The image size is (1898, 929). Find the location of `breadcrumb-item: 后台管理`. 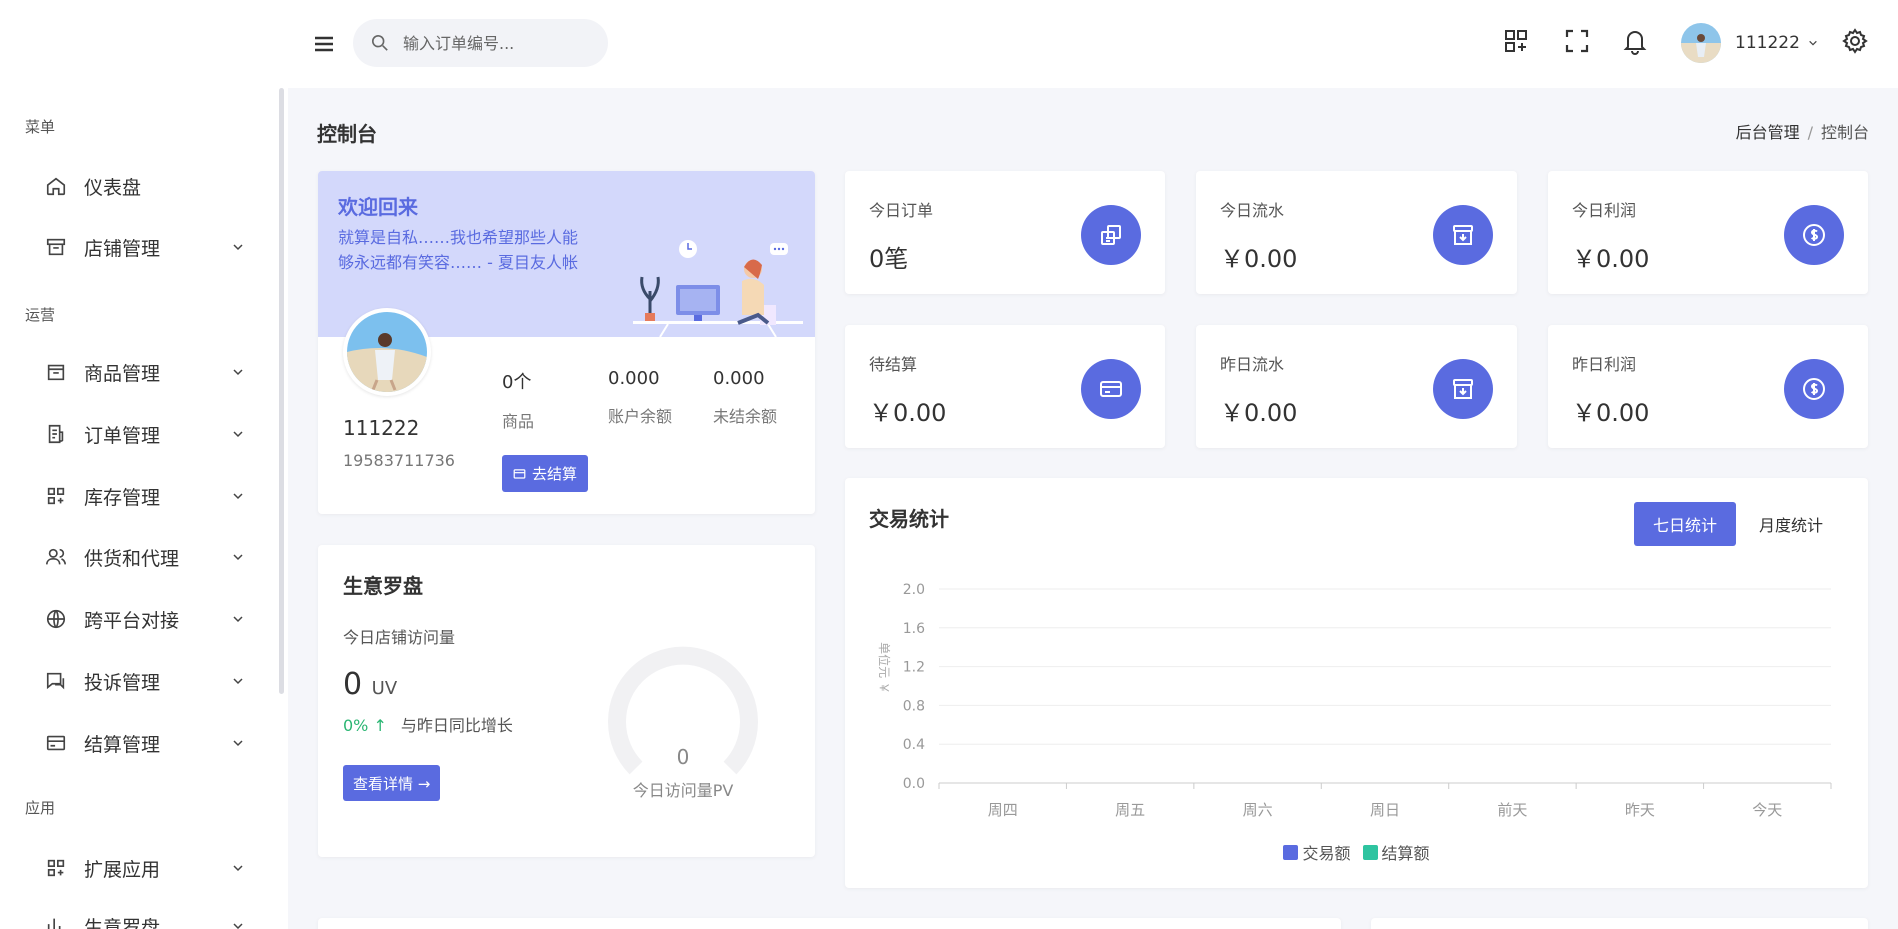

breadcrumb-item: 后台管理 is located at coordinates (1768, 132).